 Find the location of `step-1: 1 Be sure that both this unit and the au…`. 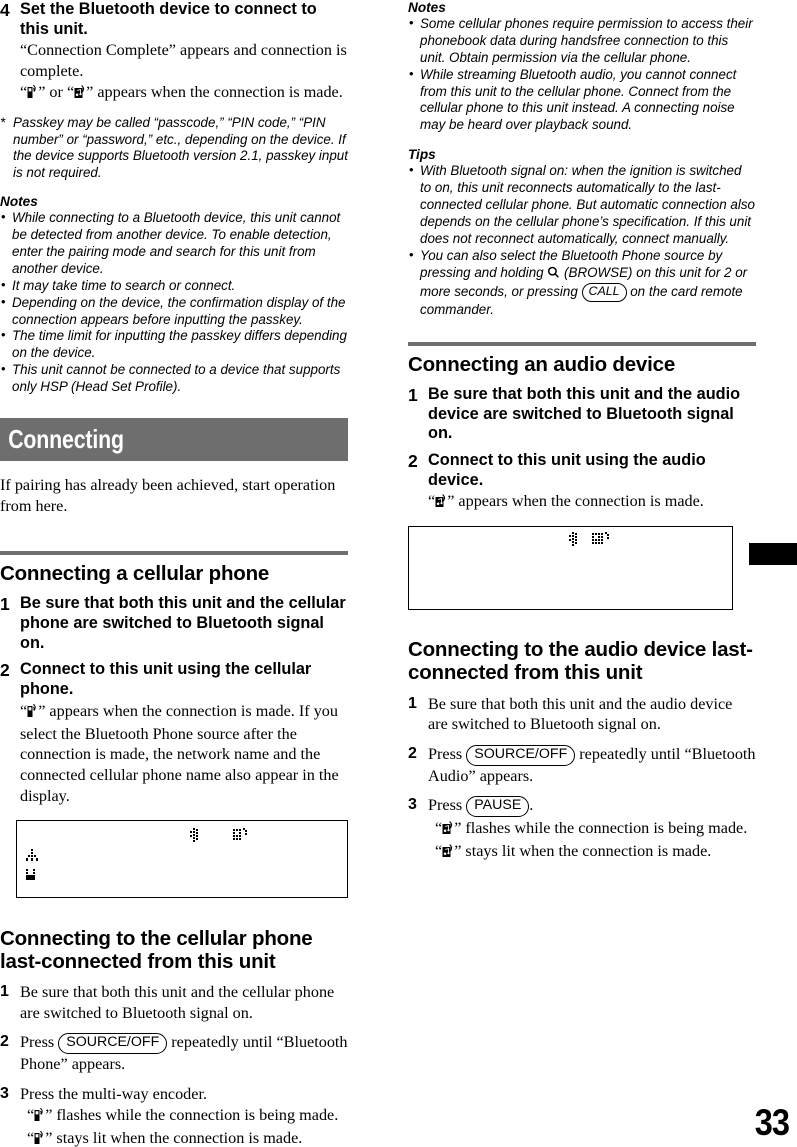

step-1: 1 Be sure that both this unit and the au… is located at coordinates (582, 414).